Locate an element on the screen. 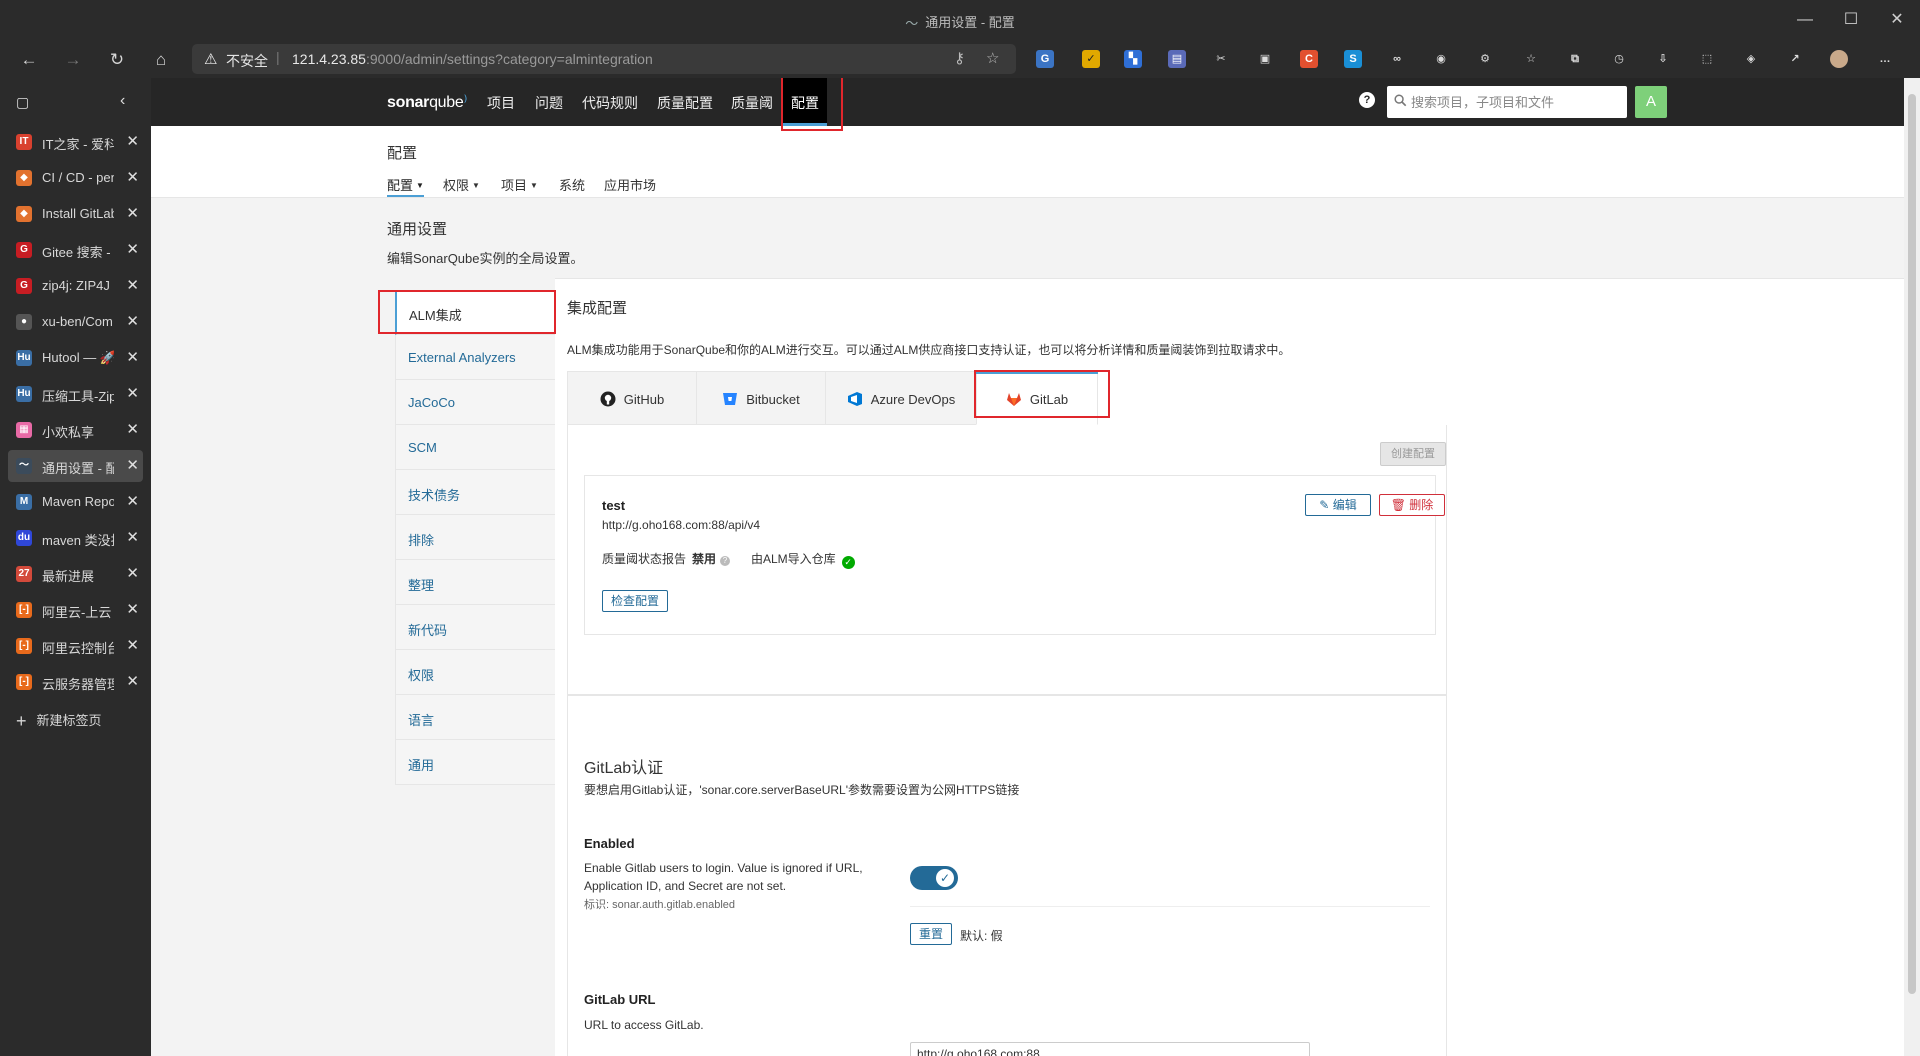 The width and height of the screenshot is (1920, 1056). page-scrollbar is located at coordinates (1912, 567).